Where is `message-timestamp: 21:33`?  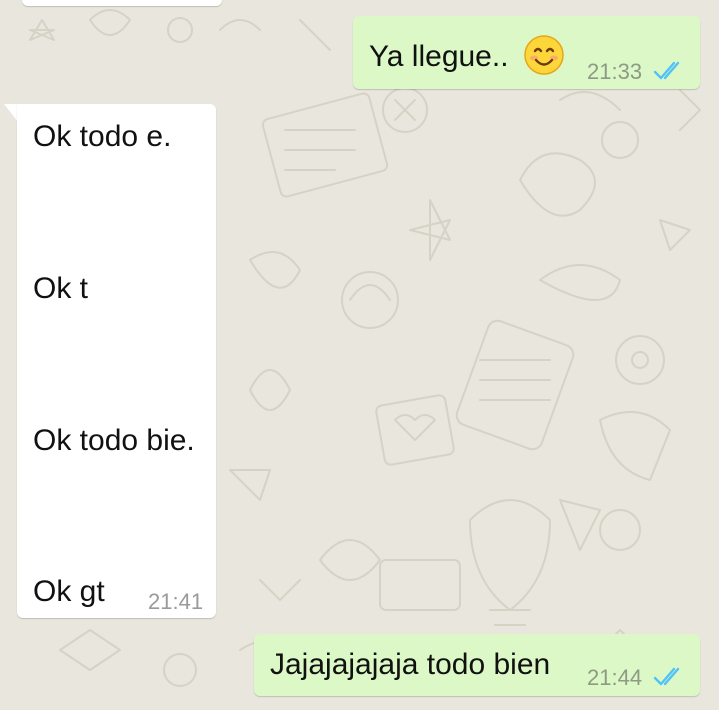
message-timestamp: 21:33 is located at coordinates (615, 71).